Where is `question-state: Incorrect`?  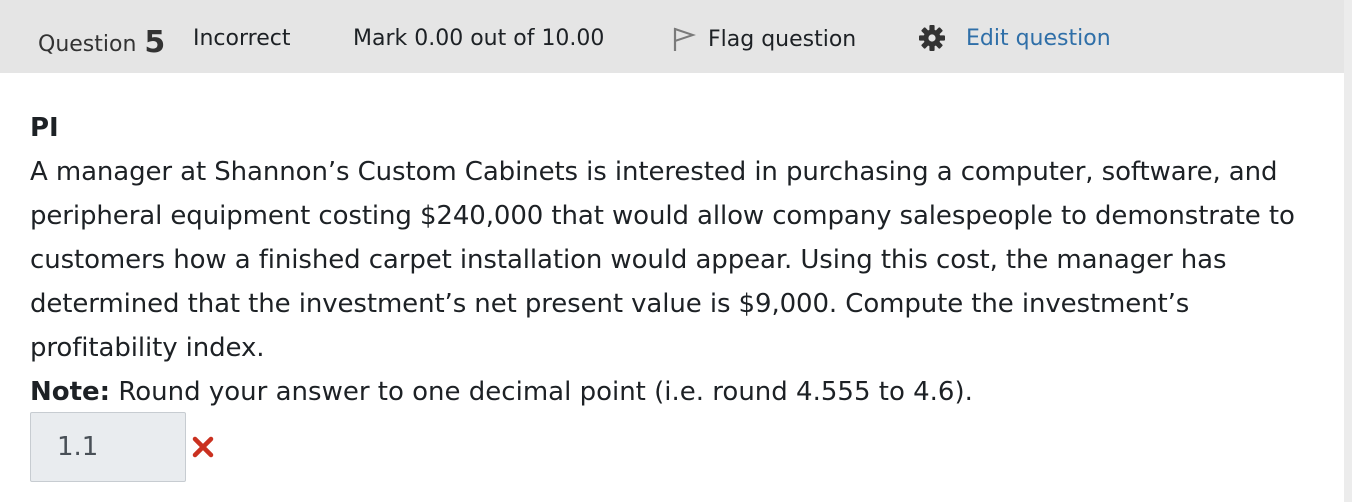
question-state: Incorrect is located at coordinates (242, 38).